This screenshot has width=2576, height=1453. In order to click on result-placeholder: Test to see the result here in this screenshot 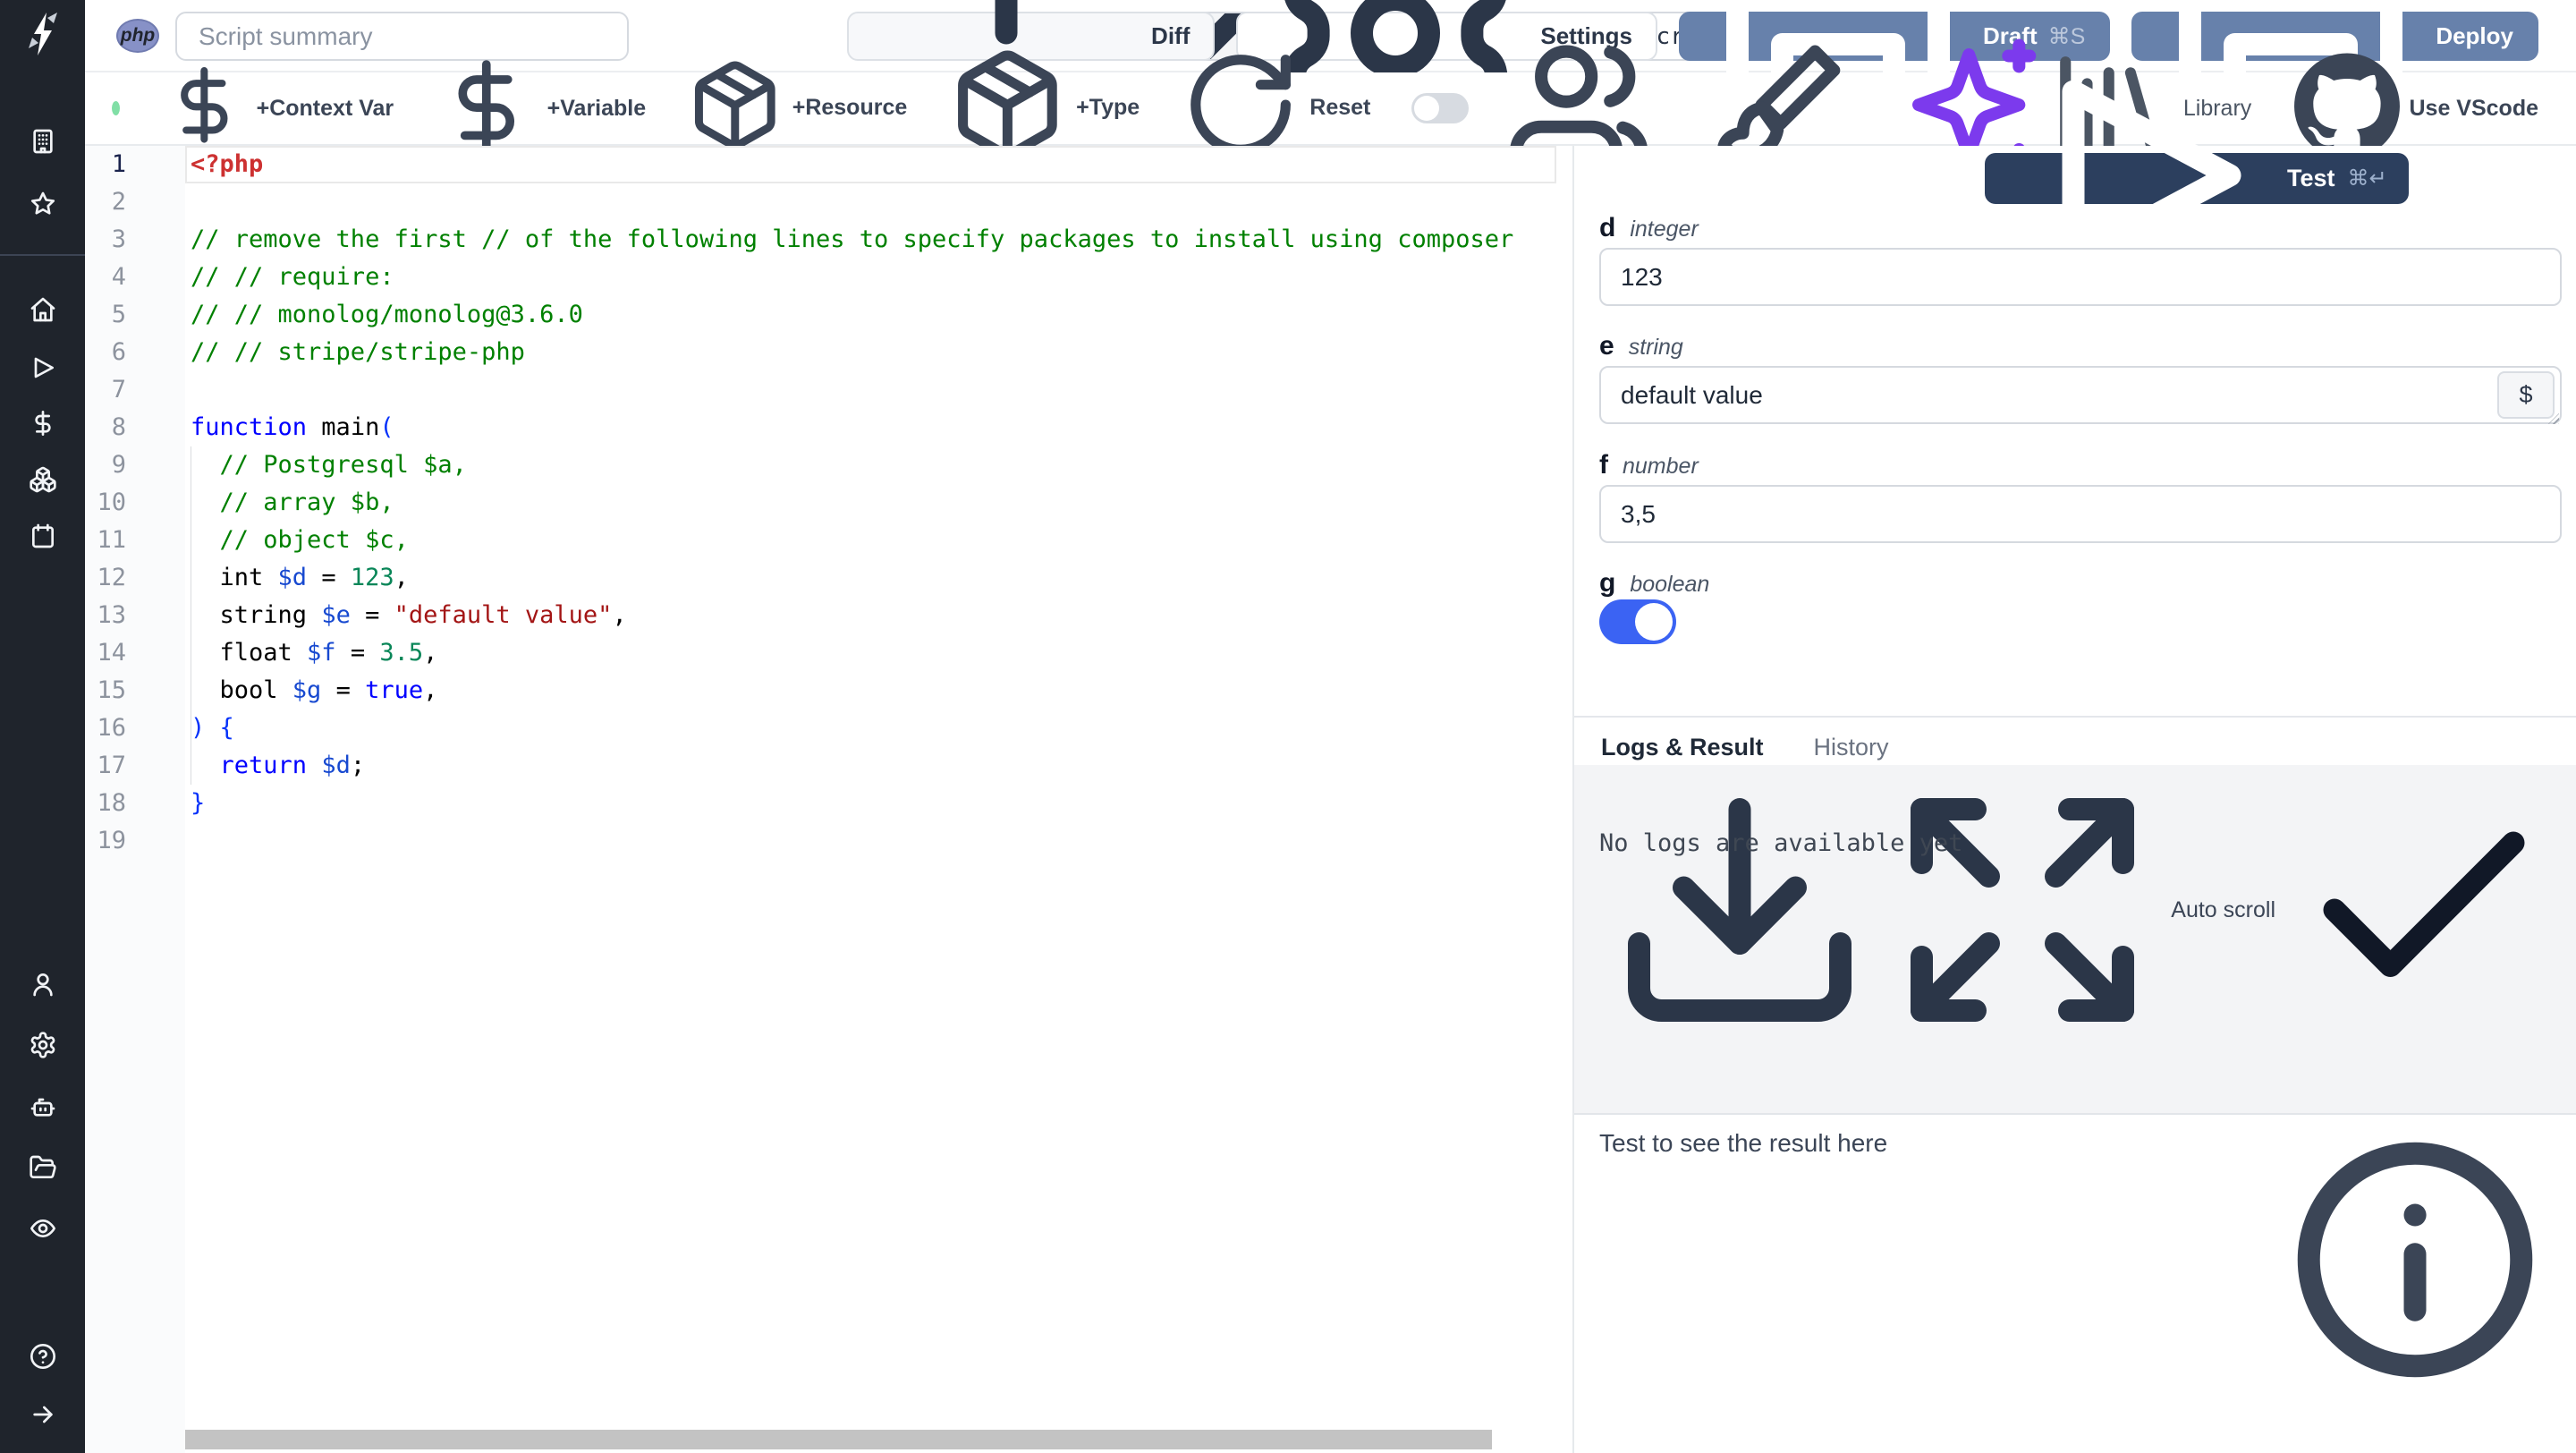, I will do `click(1743, 1143)`.